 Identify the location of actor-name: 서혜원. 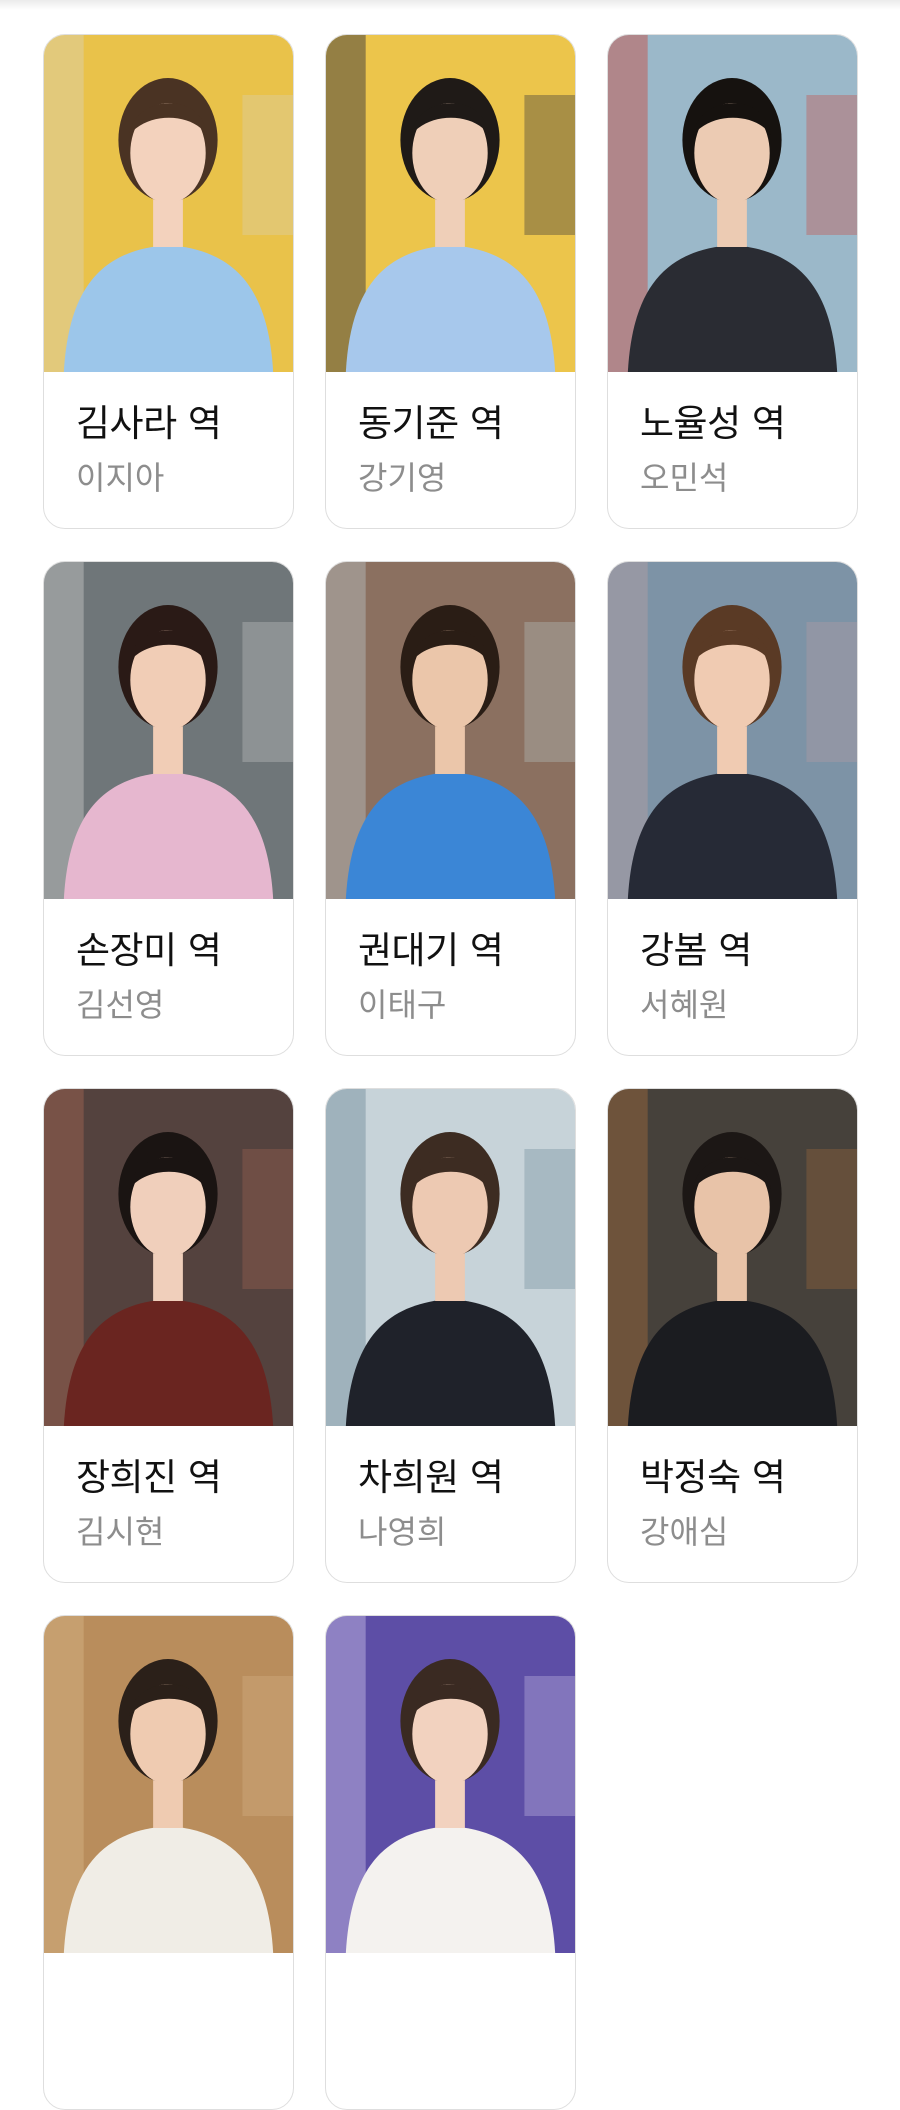
(684, 1005).